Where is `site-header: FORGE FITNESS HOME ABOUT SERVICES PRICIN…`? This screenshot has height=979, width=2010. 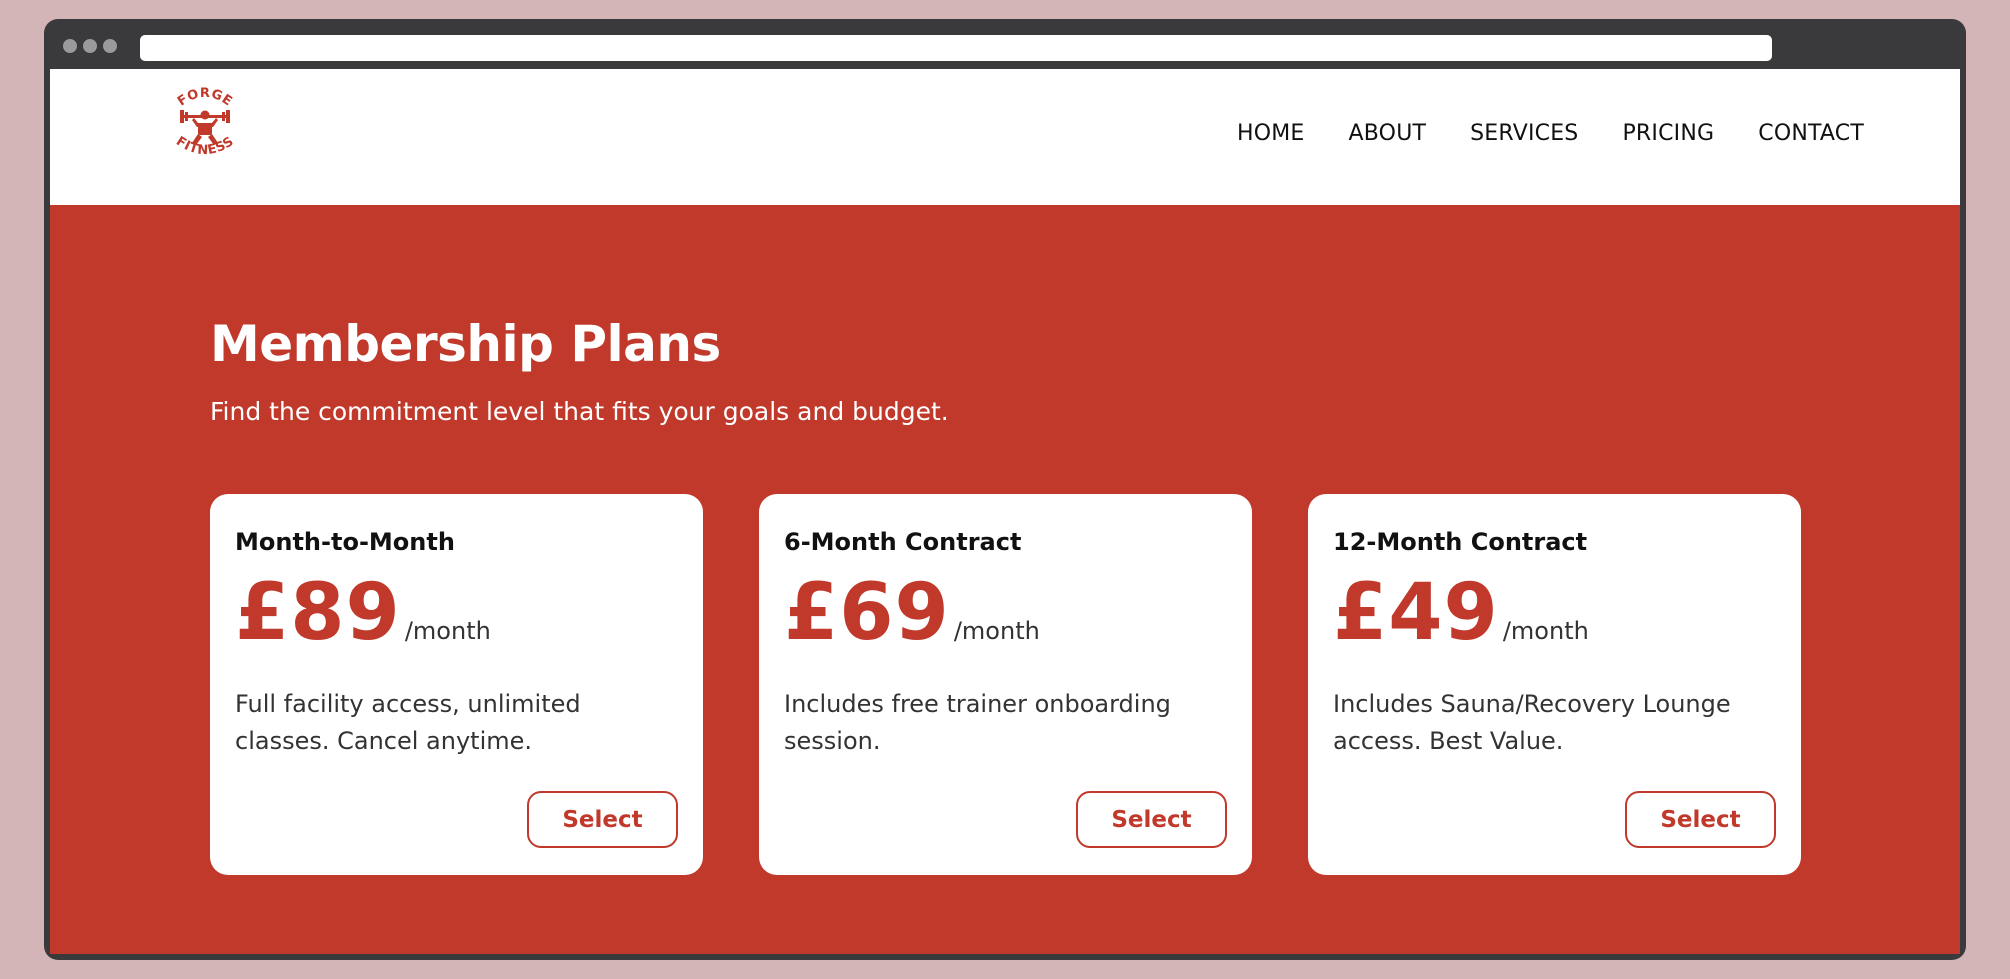
site-header: FORGE FITNESS HOME ABOUT SERVICES PRICIN… is located at coordinates (1005, 137).